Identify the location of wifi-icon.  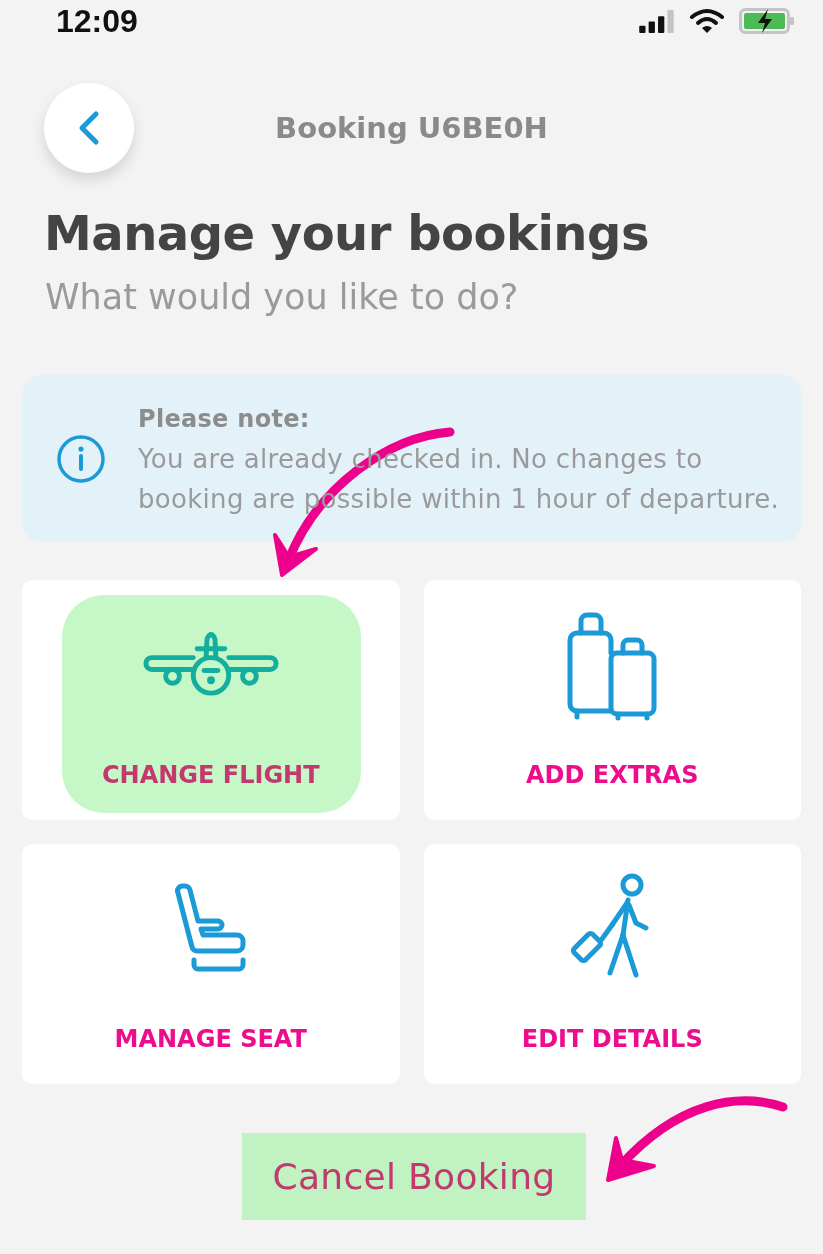
(707, 21).